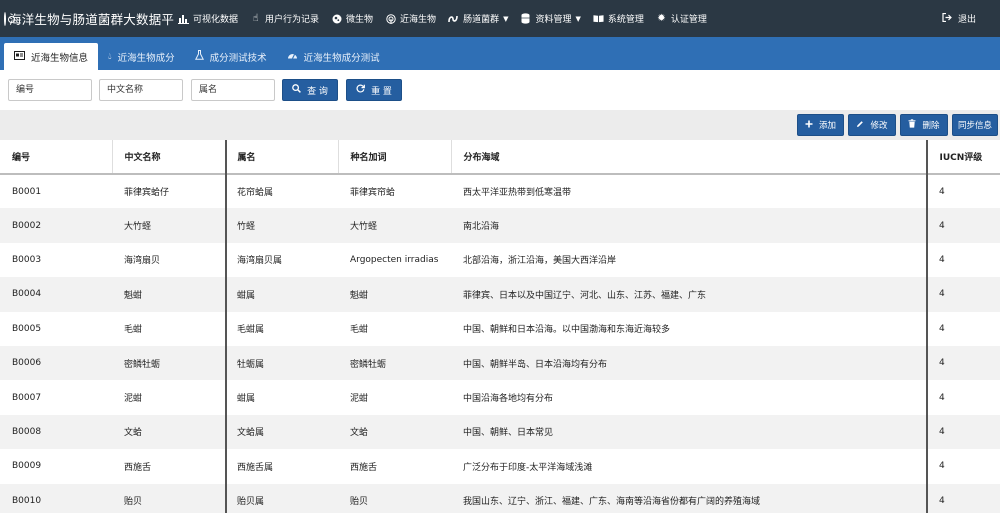  What do you see at coordinates (394, 466) in the screenshot?
I see `cell-species-epithet: 西施舌` at bounding box center [394, 466].